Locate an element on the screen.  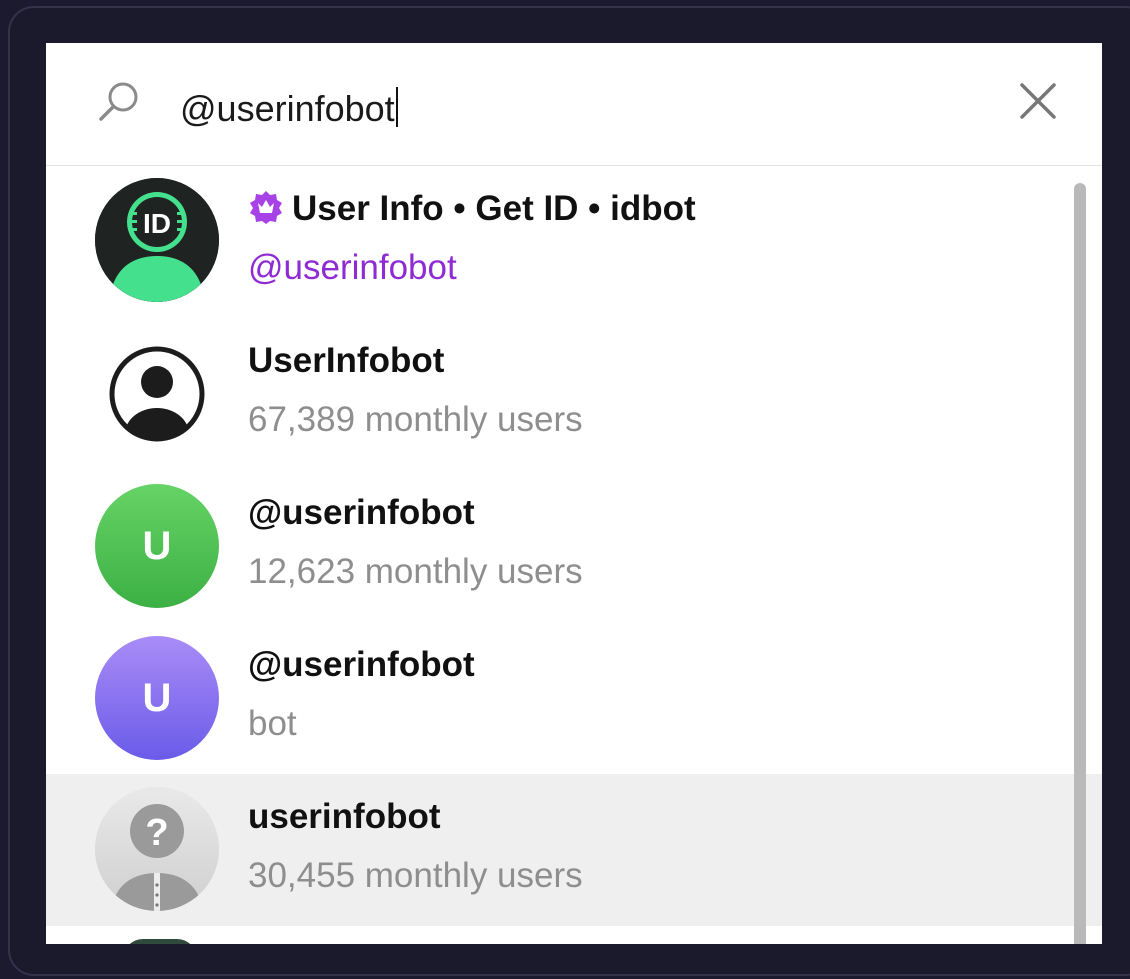
text-caret is located at coordinates (396, 107).